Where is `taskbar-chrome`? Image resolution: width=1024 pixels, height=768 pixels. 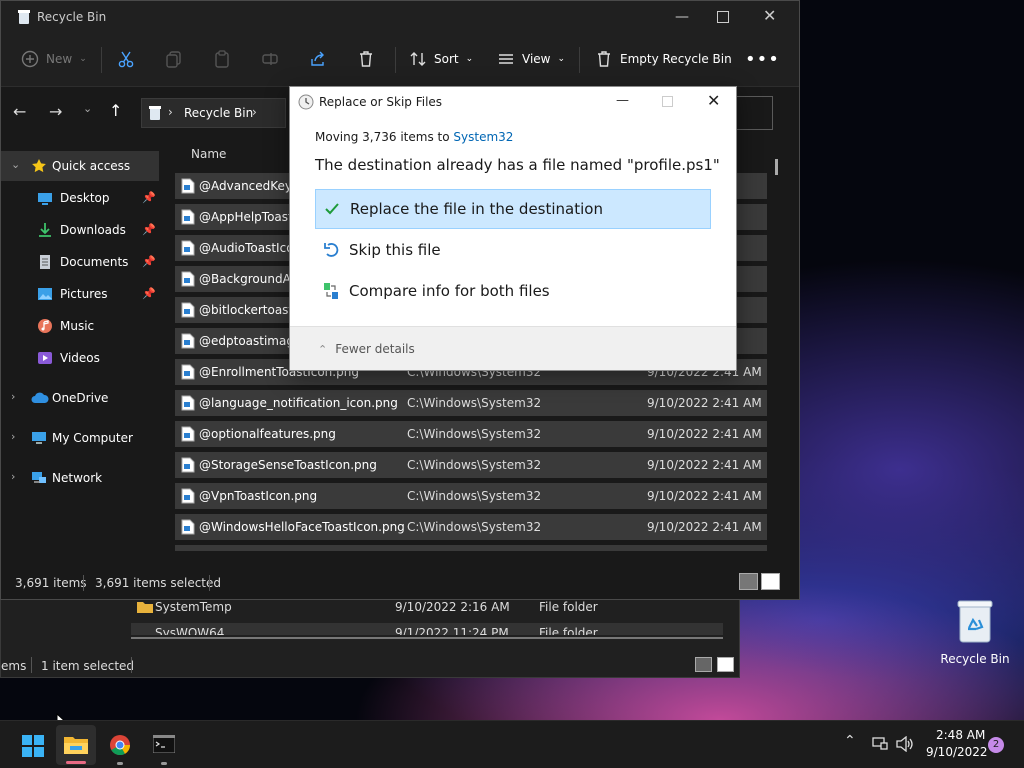 taskbar-chrome is located at coordinates (120, 745).